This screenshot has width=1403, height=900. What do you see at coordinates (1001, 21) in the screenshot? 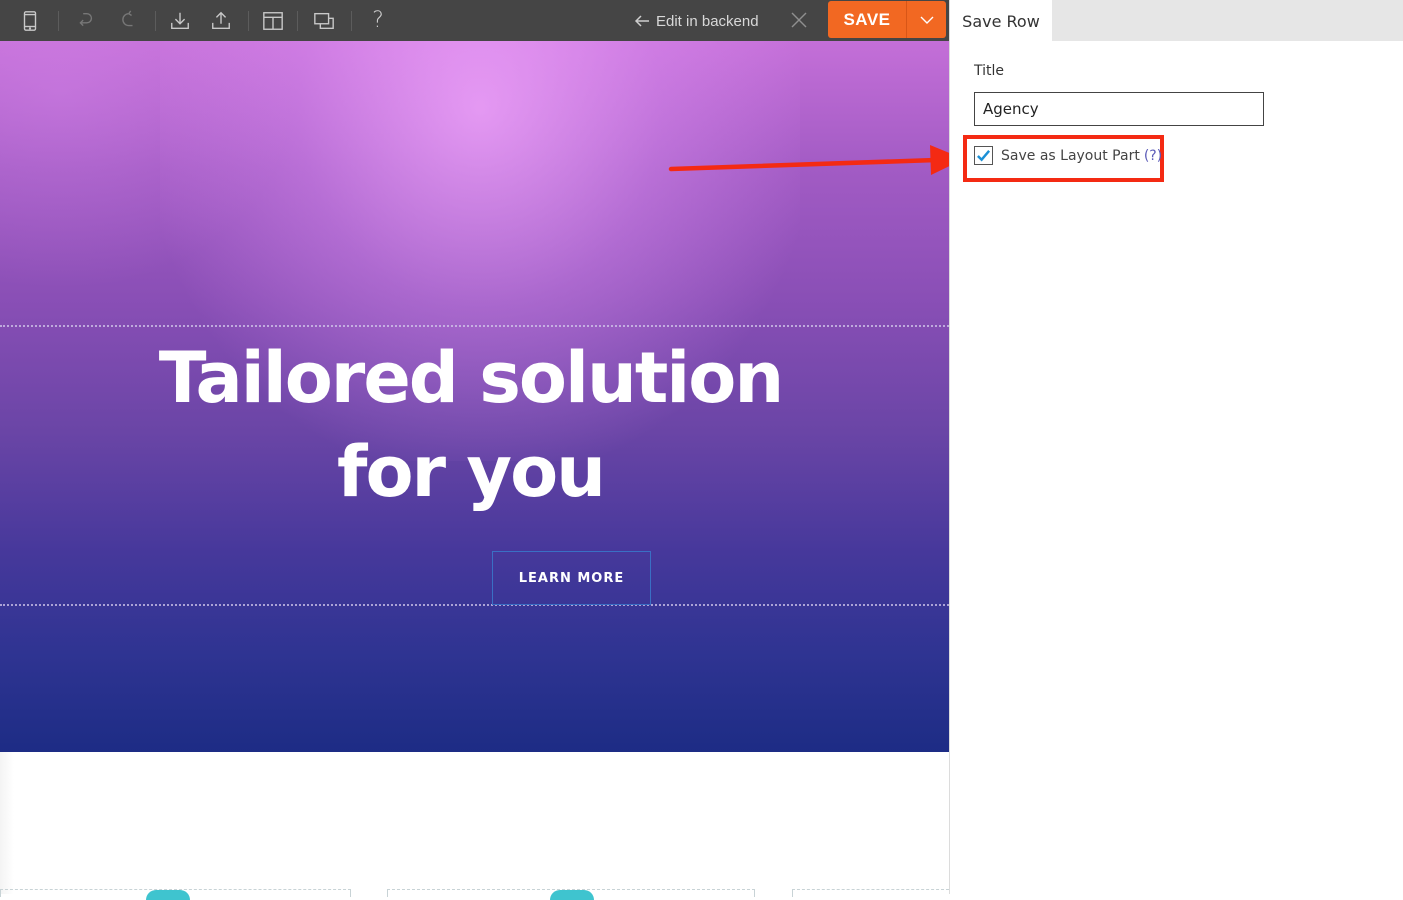
I see `tab-save-row: Save Row` at bounding box center [1001, 21].